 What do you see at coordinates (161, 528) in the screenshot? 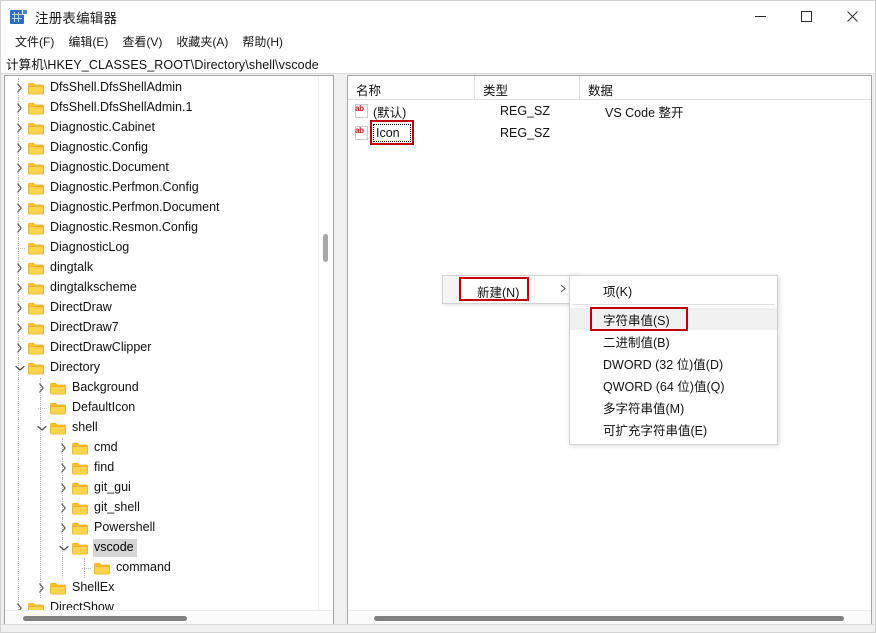
I see `tree-item-powershell: Powershell` at bounding box center [161, 528].